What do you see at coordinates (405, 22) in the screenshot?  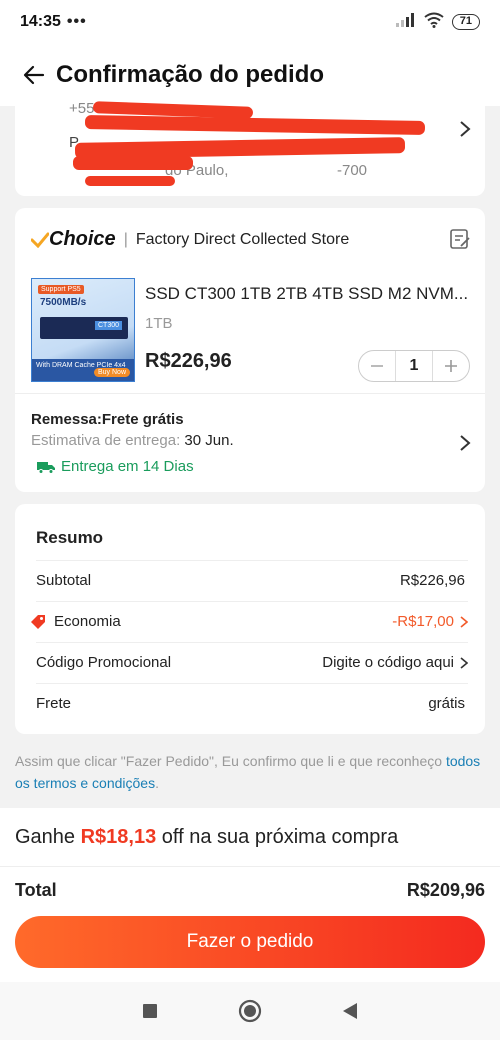 I see `signal-icon` at bounding box center [405, 22].